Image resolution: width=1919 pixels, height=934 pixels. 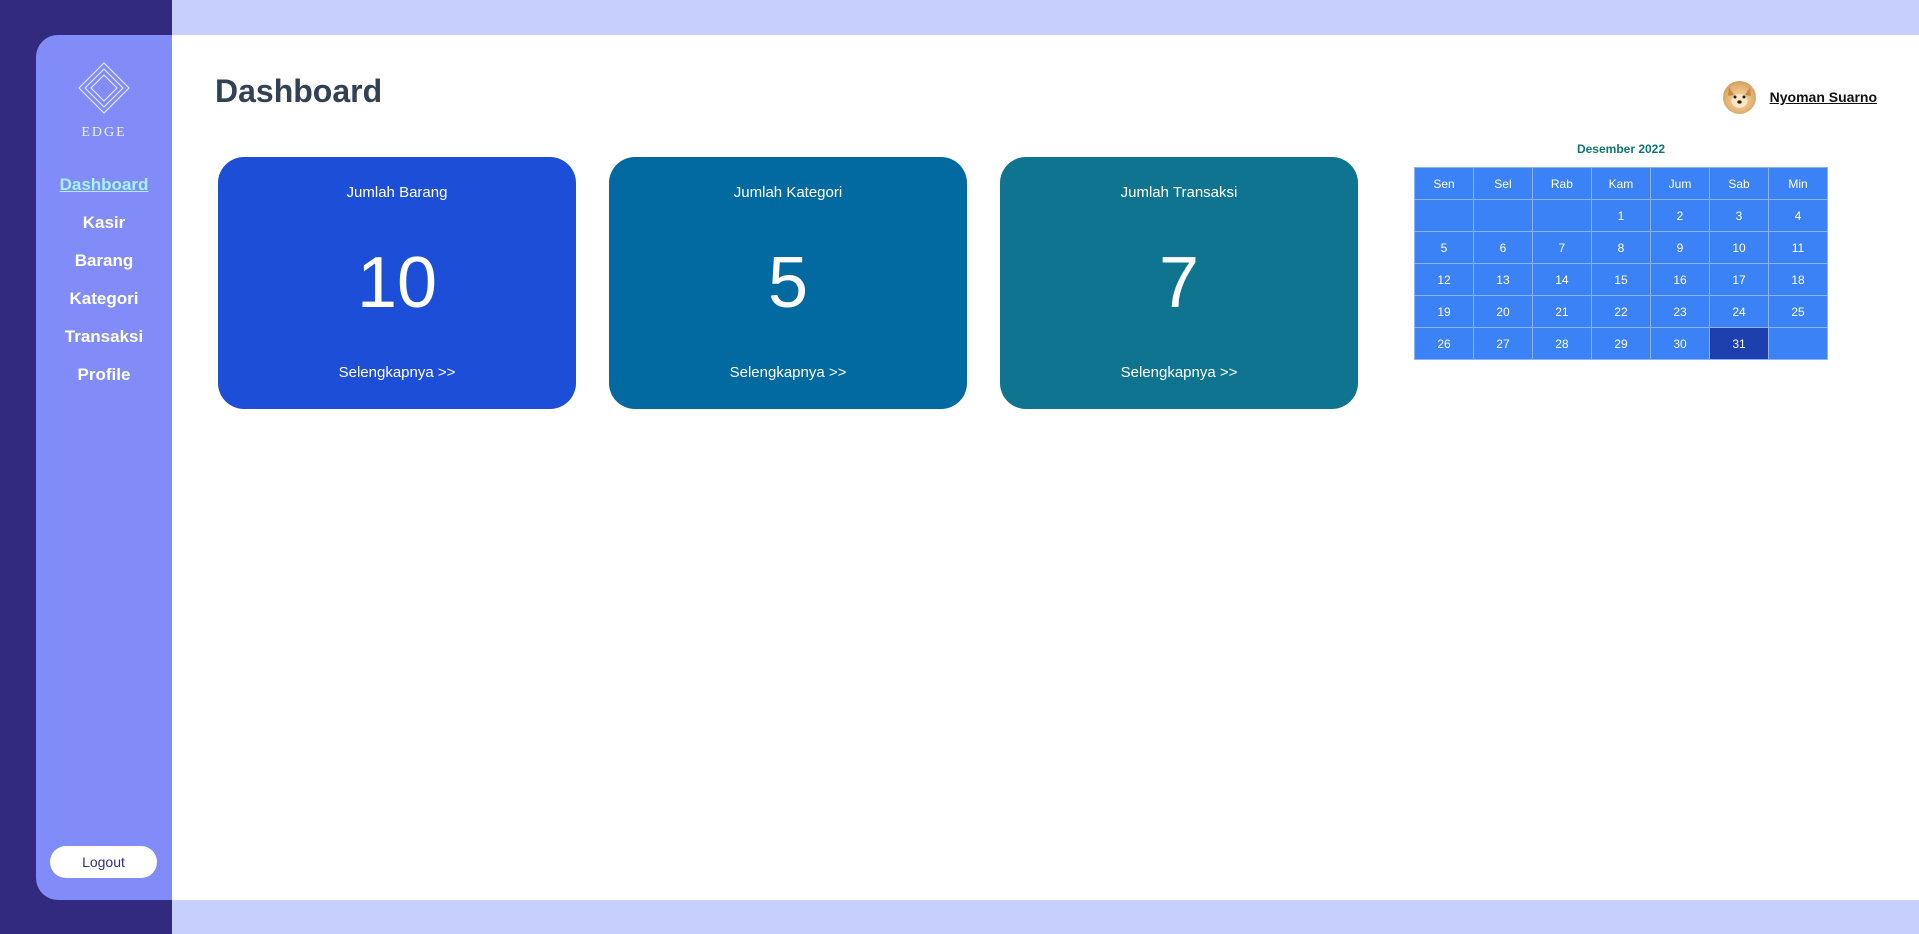 I want to click on sidebar-item-transaksi: Transaksi, so click(x=104, y=337).